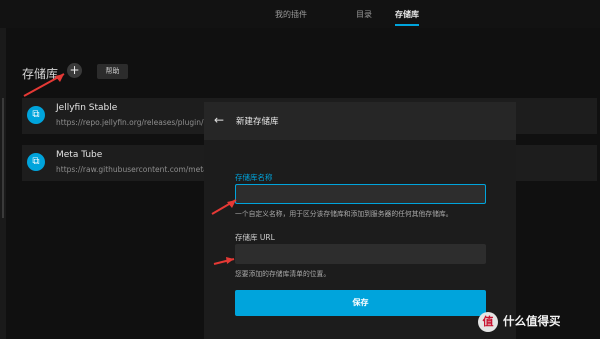  What do you see at coordinates (360, 121) in the screenshot?
I see `dialog-header: ← 新建存储库` at bounding box center [360, 121].